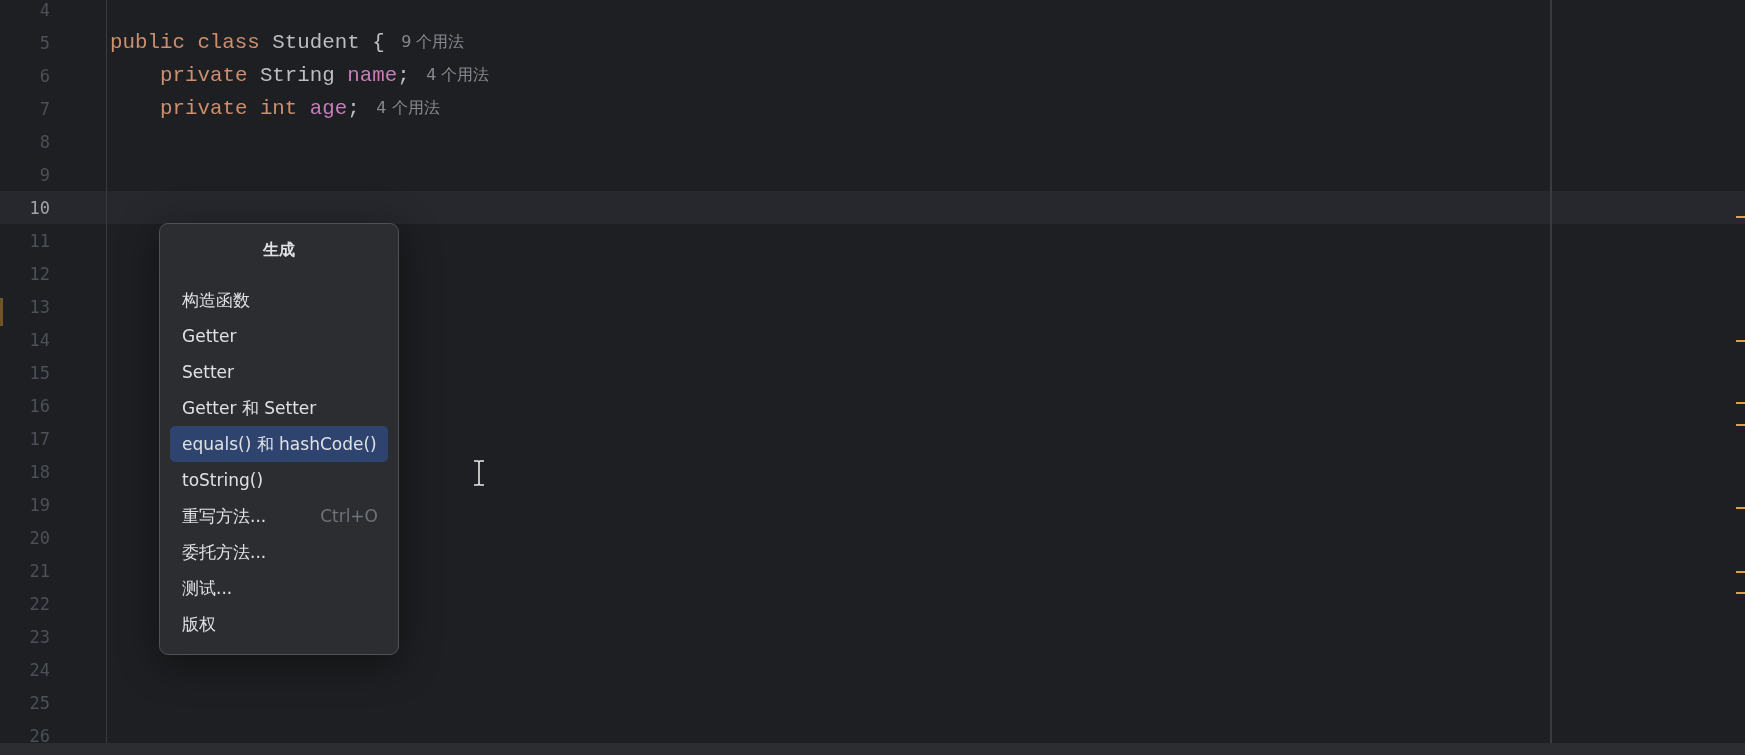  Describe the element at coordinates (279, 516) in the screenshot. I see `menu-item: 重写方法... Ctrl+O` at that location.